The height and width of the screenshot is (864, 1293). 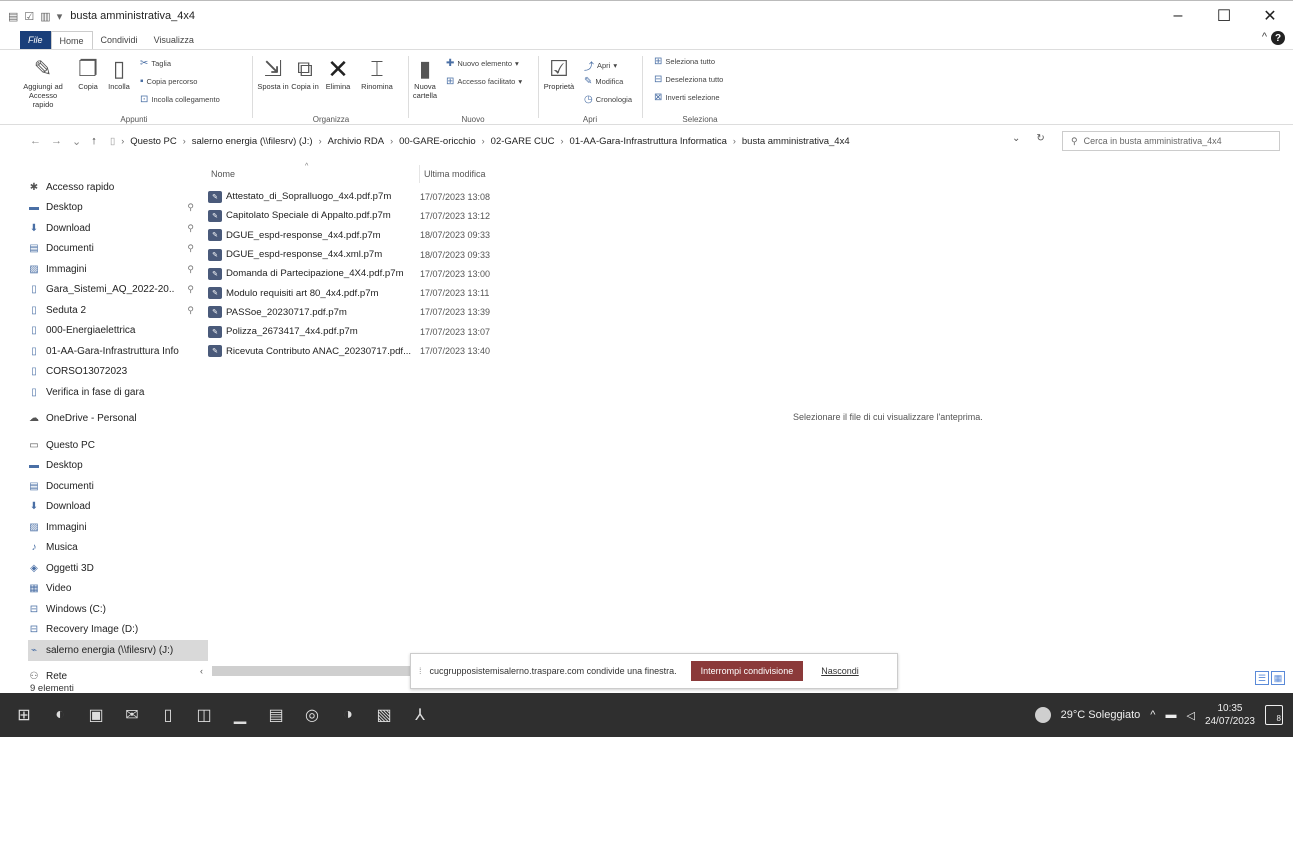 I want to click on move-to-button: ⇲ Sposta in, so click(x=273, y=73).